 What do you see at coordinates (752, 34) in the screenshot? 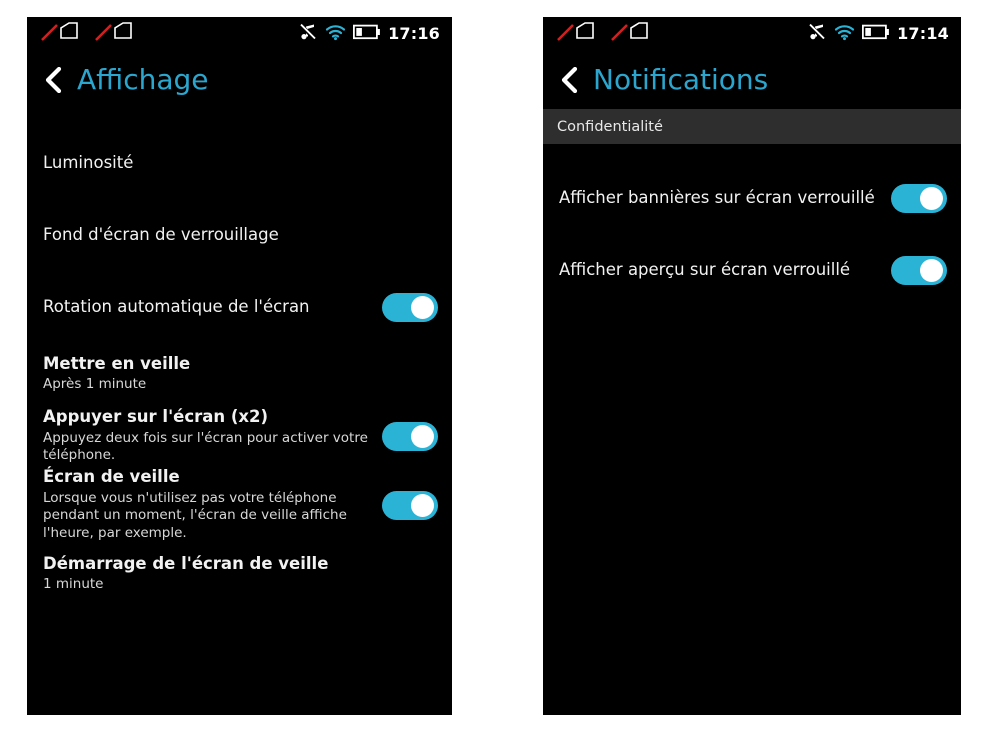
I see `status-bar: 17:14` at bounding box center [752, 34].